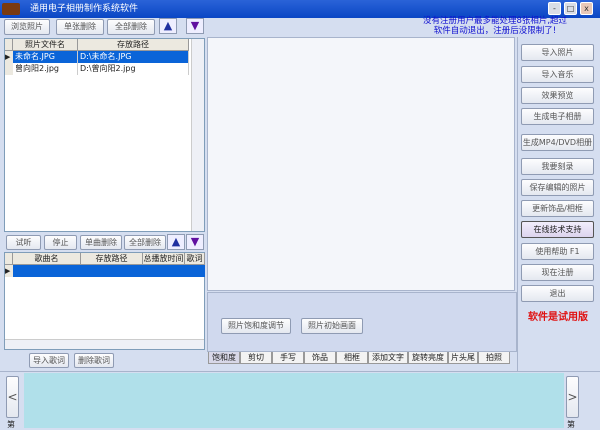 Image resolution: width=600 pixels, height=430 pixels. I want to click on window-title: 通用电子相册制作系统软件, so click(84, 9).